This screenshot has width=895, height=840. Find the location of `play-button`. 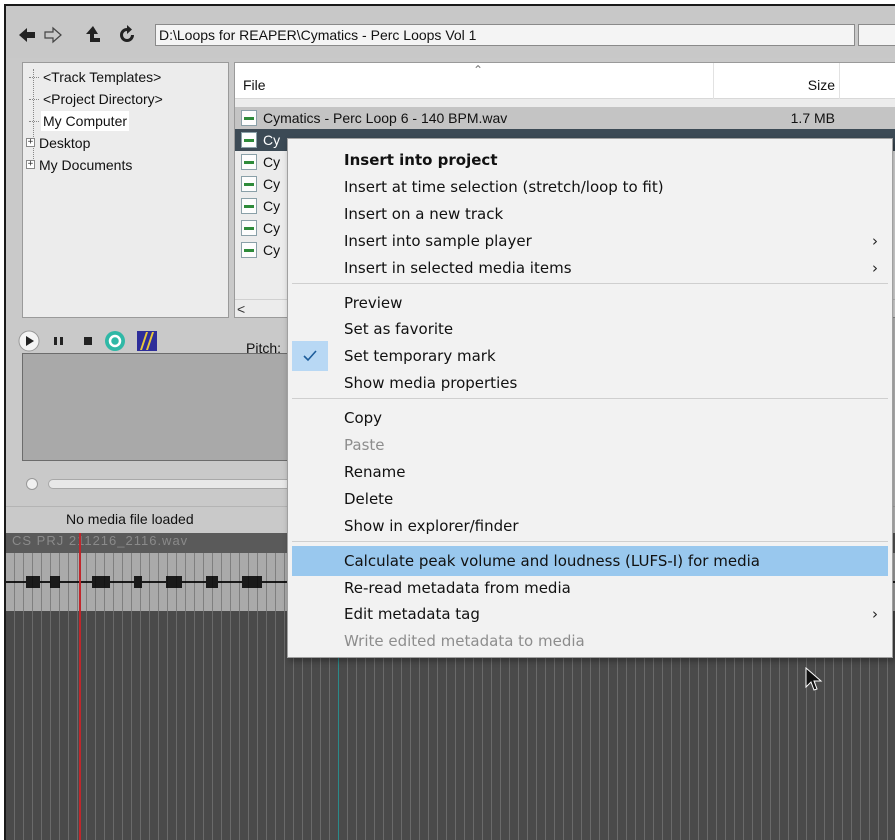

play-button is located at coordinates (29, 341).